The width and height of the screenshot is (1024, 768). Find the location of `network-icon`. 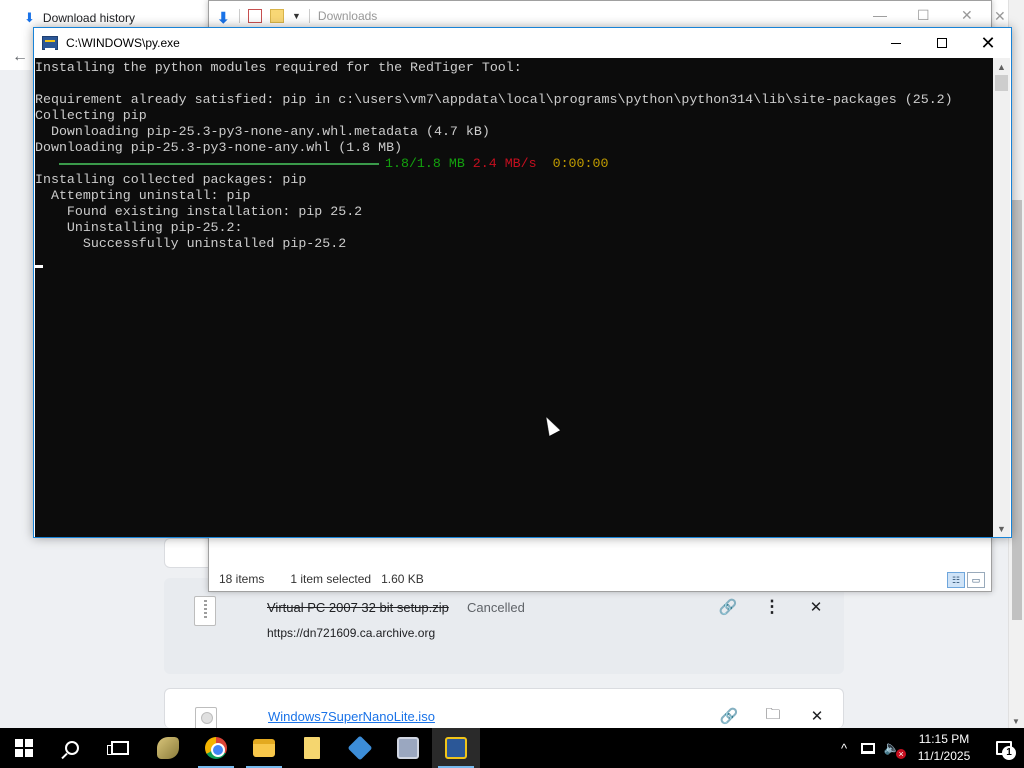

network-icon is located at coordinates (868, 748).